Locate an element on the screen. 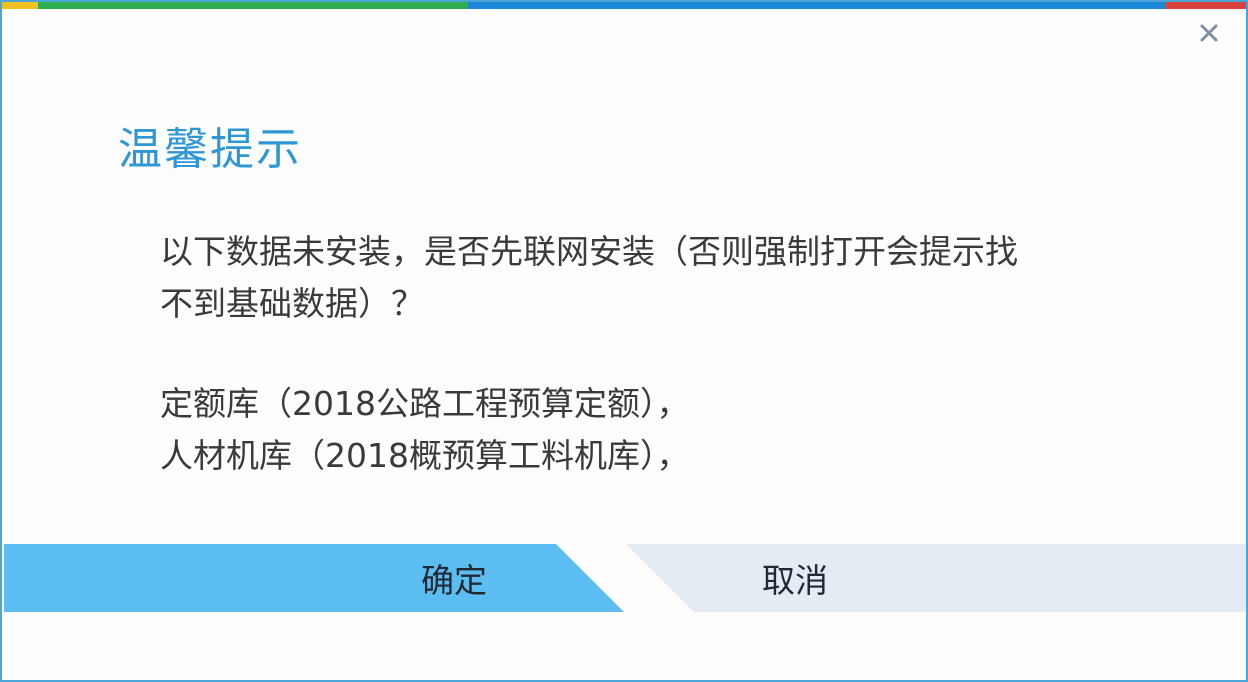  message-line: 不到基础数据）？ is located at coordinates (292, 303).